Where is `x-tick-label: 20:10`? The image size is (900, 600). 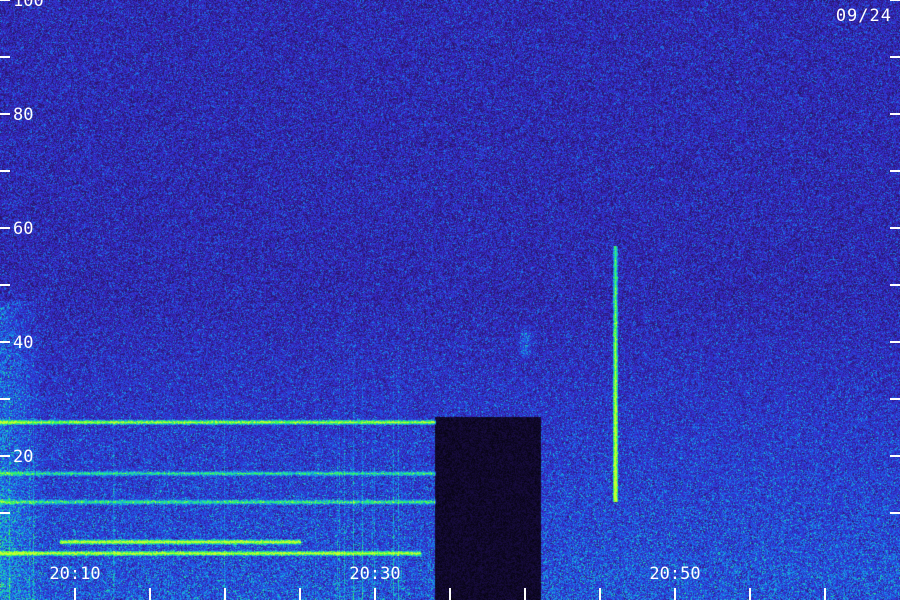 x-tick-label: 20:10 is located at coordinates (74, 574).